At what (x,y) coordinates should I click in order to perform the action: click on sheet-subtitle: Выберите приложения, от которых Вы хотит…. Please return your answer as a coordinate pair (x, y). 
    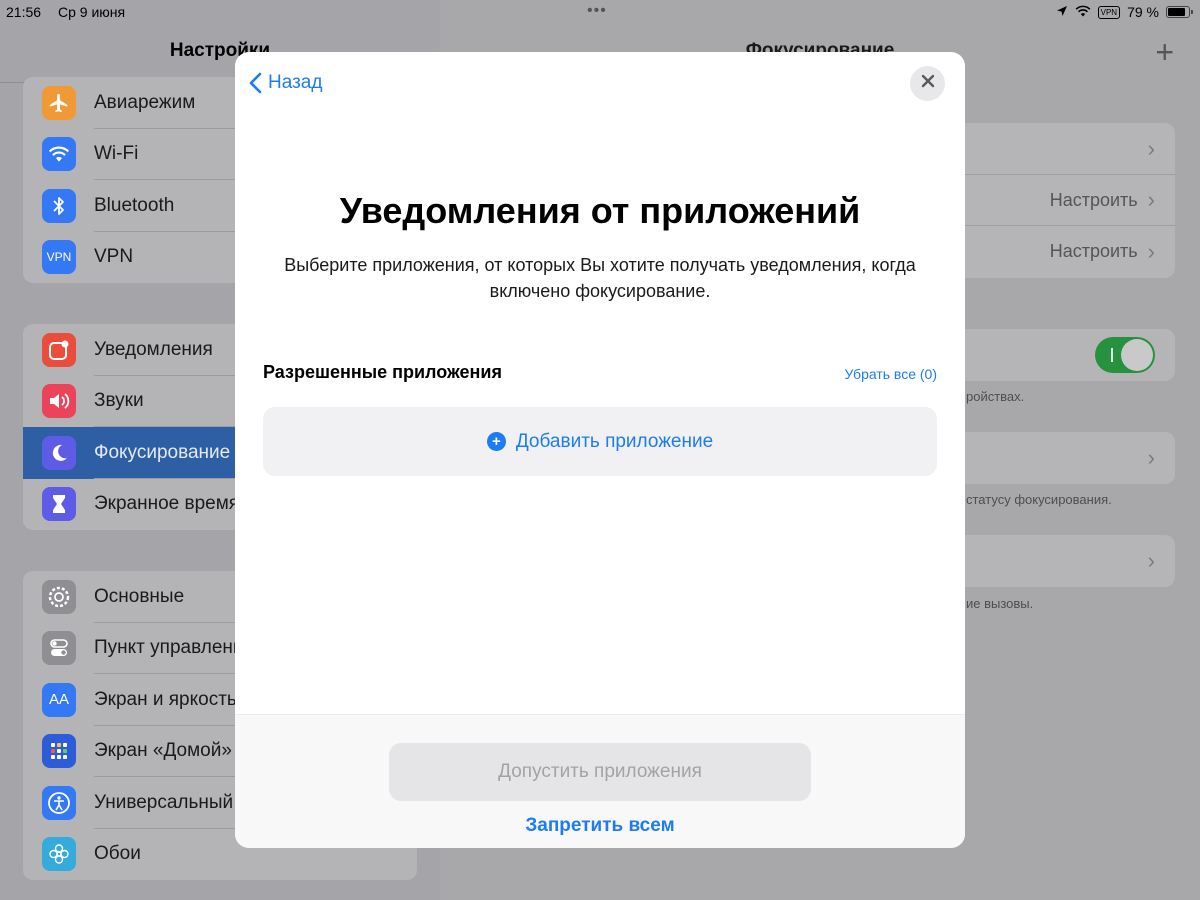
    Looking at the image, I should click on (600, 278).